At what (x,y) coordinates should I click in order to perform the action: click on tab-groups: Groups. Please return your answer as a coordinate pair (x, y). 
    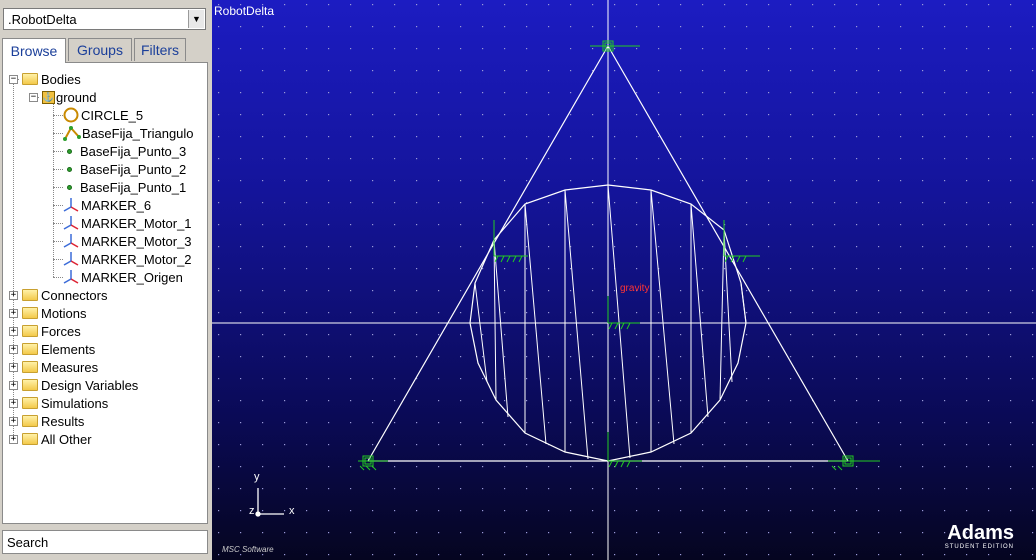
    Looking at the image, I should click on (100, 49).